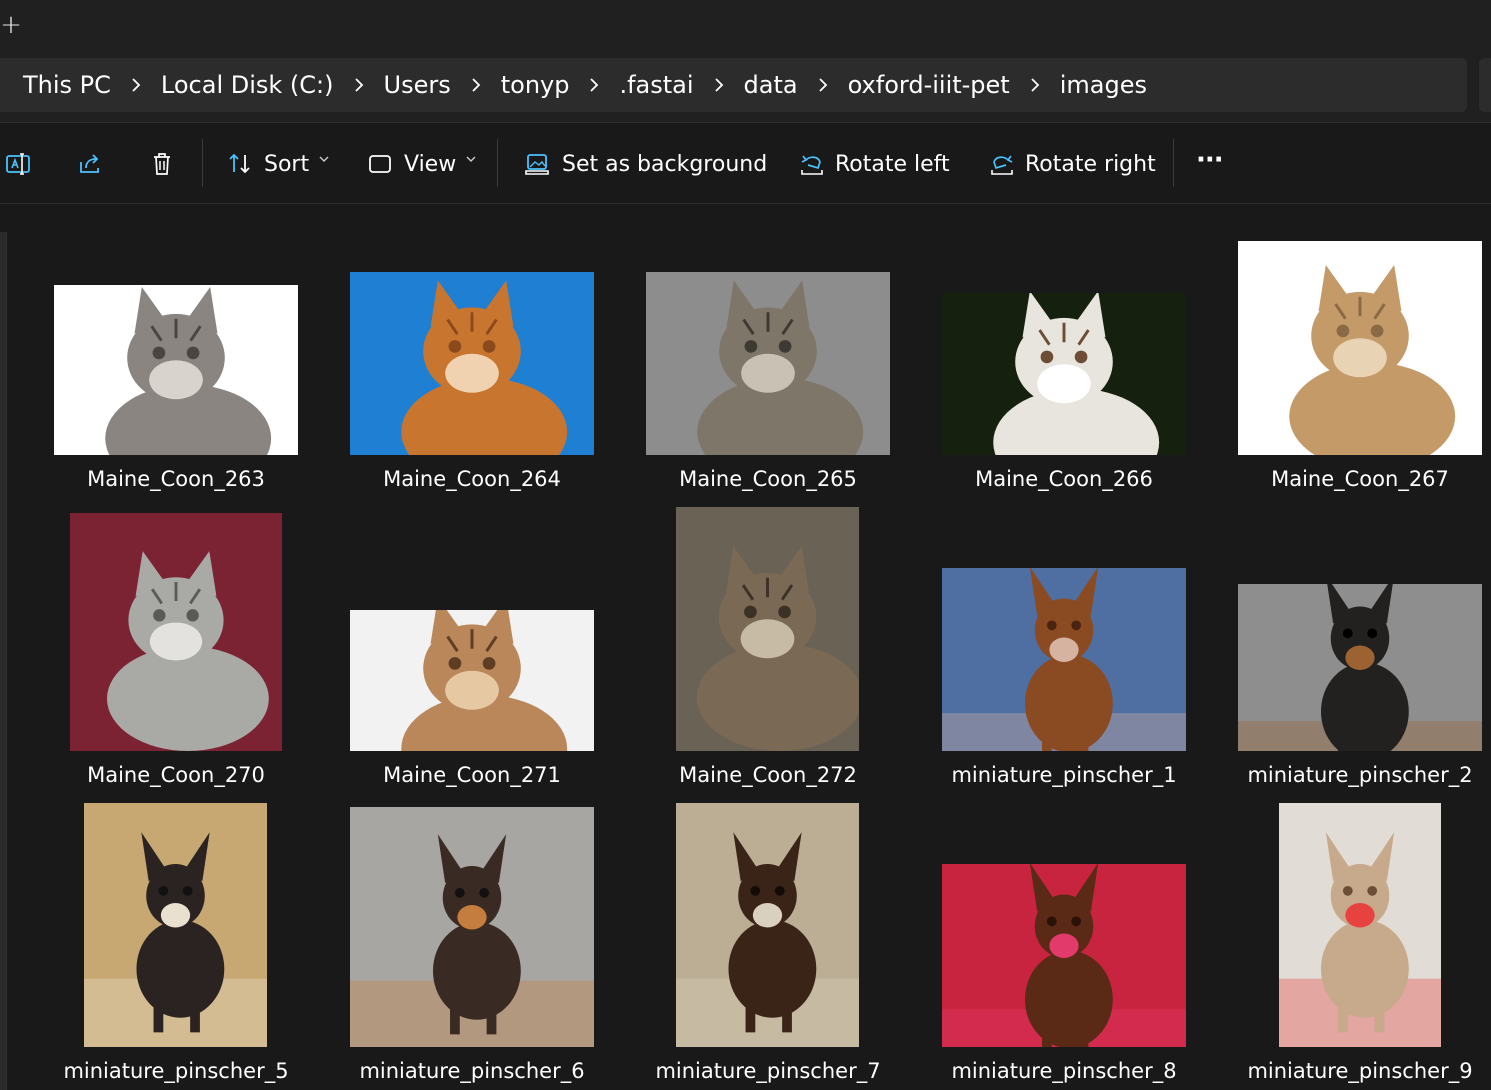 The width and height of the screenshot is (1491, 1090). I want to click on file-name: Maine_Coon_263, so click(176, 479).